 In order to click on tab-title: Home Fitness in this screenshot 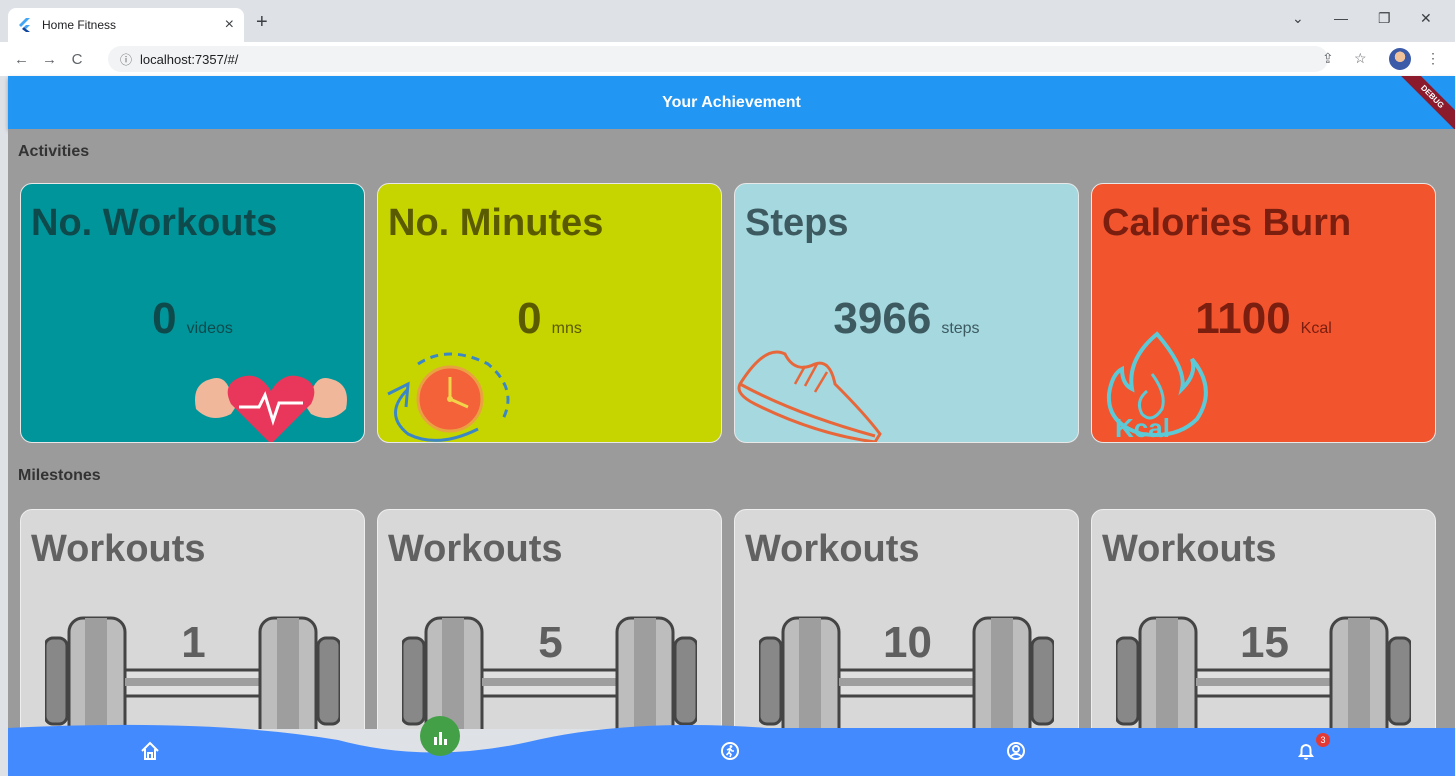, I will do `click(79, 25)`.